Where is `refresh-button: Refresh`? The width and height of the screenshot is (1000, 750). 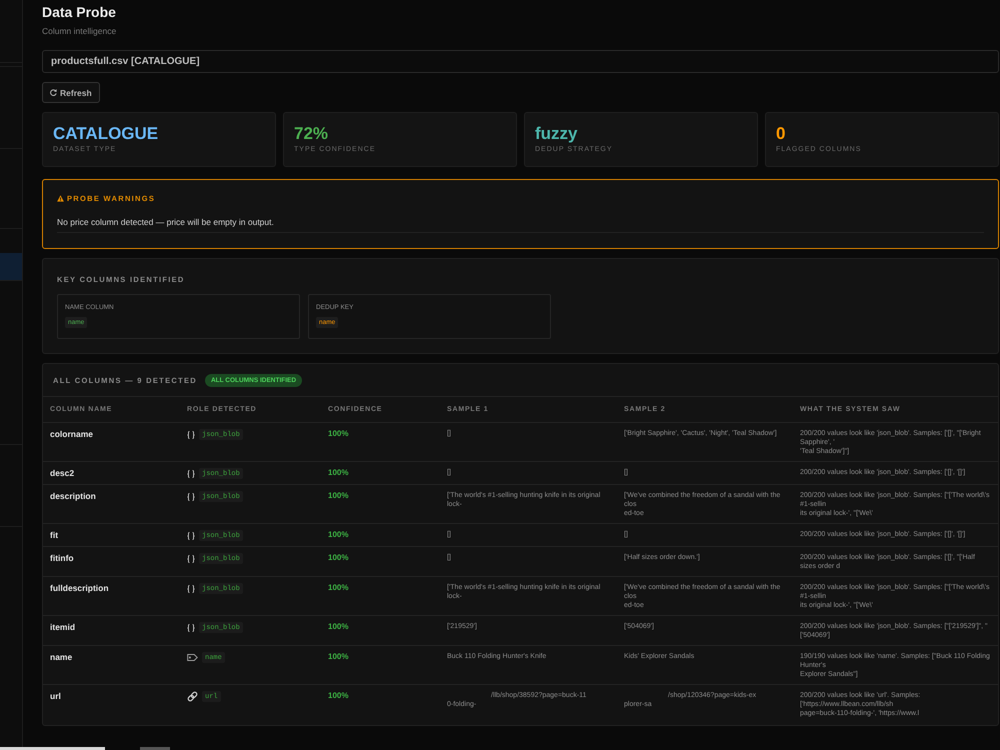 refresh-button: Refresh is located at coordinates (71, 92).